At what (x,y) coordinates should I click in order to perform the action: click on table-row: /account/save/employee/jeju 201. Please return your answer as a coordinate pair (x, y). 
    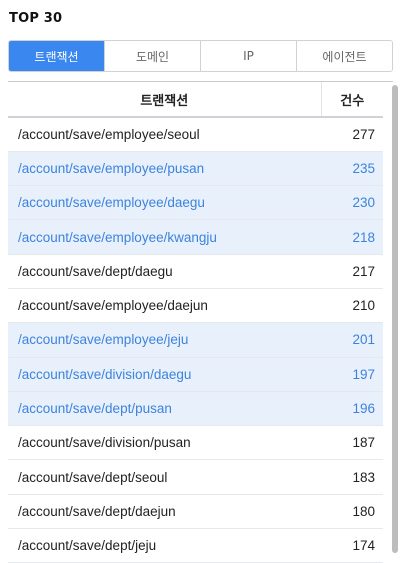
    Looking at the image, I should click on (195, 340).